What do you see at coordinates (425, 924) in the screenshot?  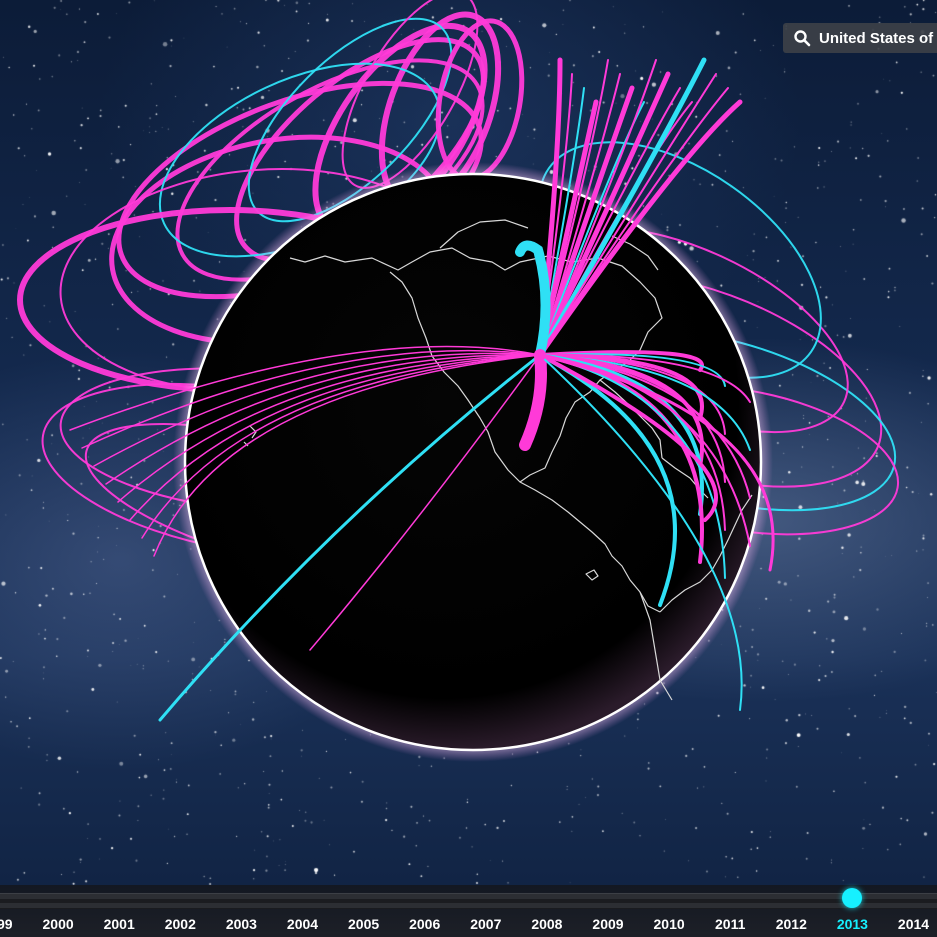 I see `timeline-year-2006: 2006` at bounding box center [425, 924].